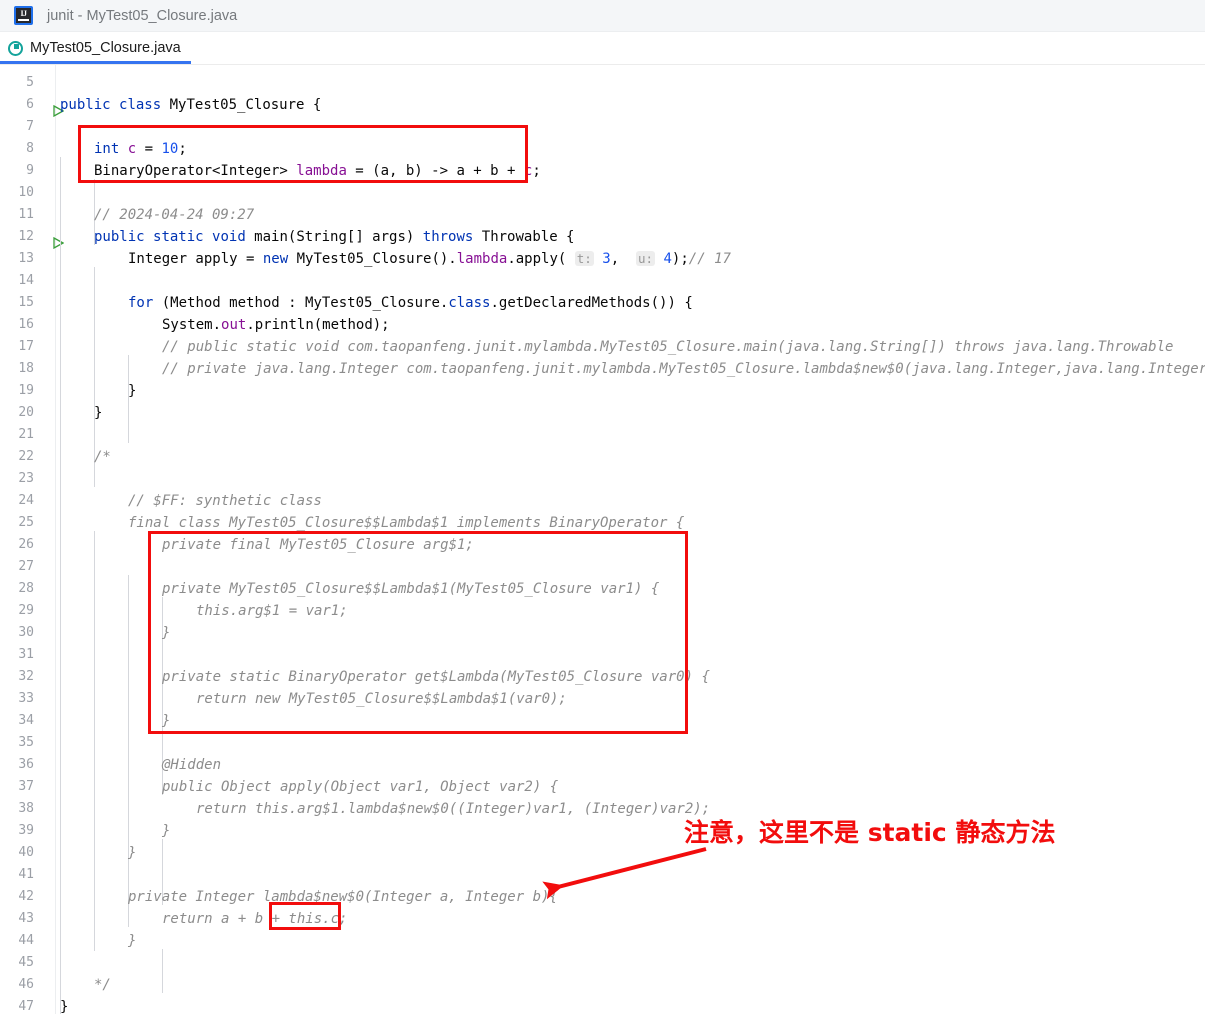  Describe the element at coordinates (95, 62) in the screenshot. I see `active-tab-indicator` at that location.